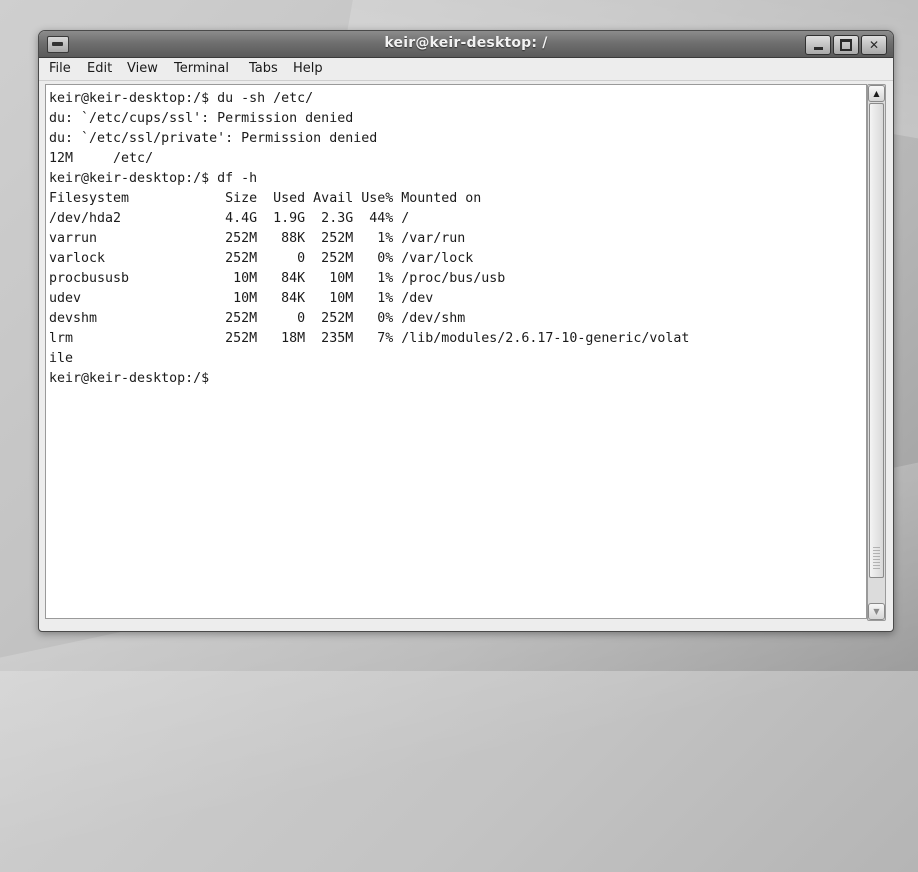 The image size is (918, 872). What do you see at coordinates (257, 318) in the screenshot?
I see `terminal-line: devshm 252M 0 252M 0% /dev/shm` at bounding box center [257, 318].